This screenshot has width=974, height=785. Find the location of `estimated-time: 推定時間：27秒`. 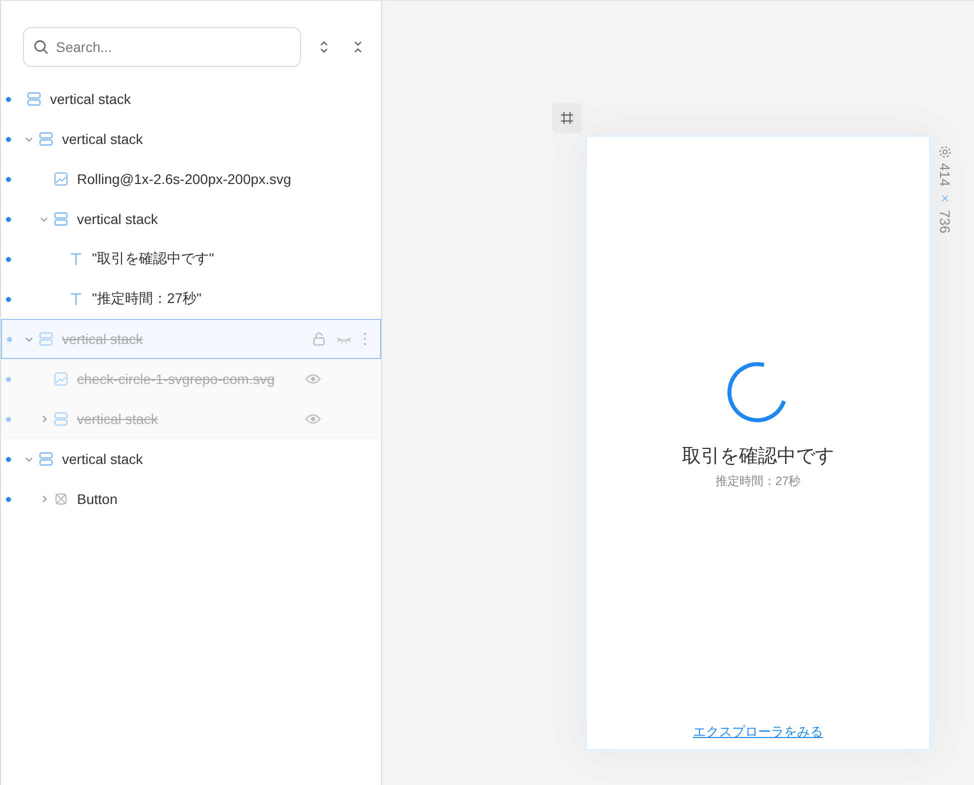

estimated-time: 推定時間：27秒 is located at coordinates (758, 481).